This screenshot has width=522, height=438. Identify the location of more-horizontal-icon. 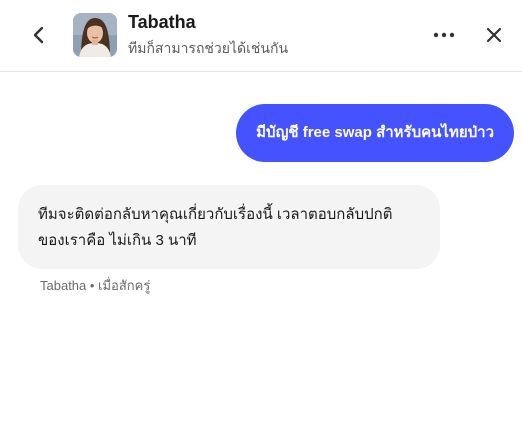
(444, 35).